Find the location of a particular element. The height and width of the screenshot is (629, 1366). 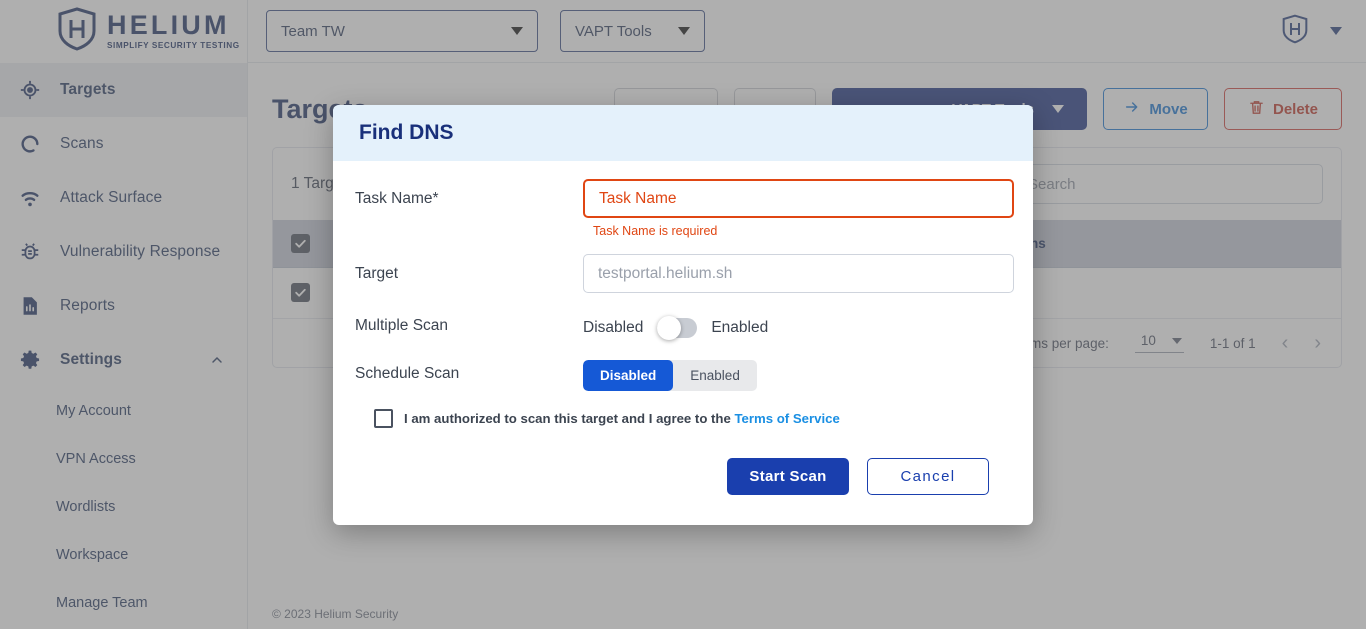

schedule-scan-segmented-control: Disabled Enabled is located at coordinates (670, 375).